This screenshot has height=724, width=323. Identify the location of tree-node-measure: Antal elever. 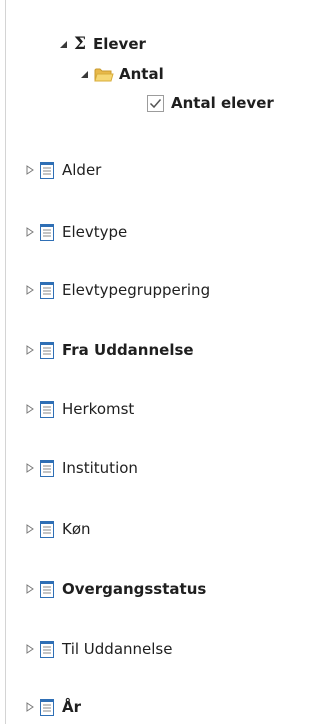
(210, 103).